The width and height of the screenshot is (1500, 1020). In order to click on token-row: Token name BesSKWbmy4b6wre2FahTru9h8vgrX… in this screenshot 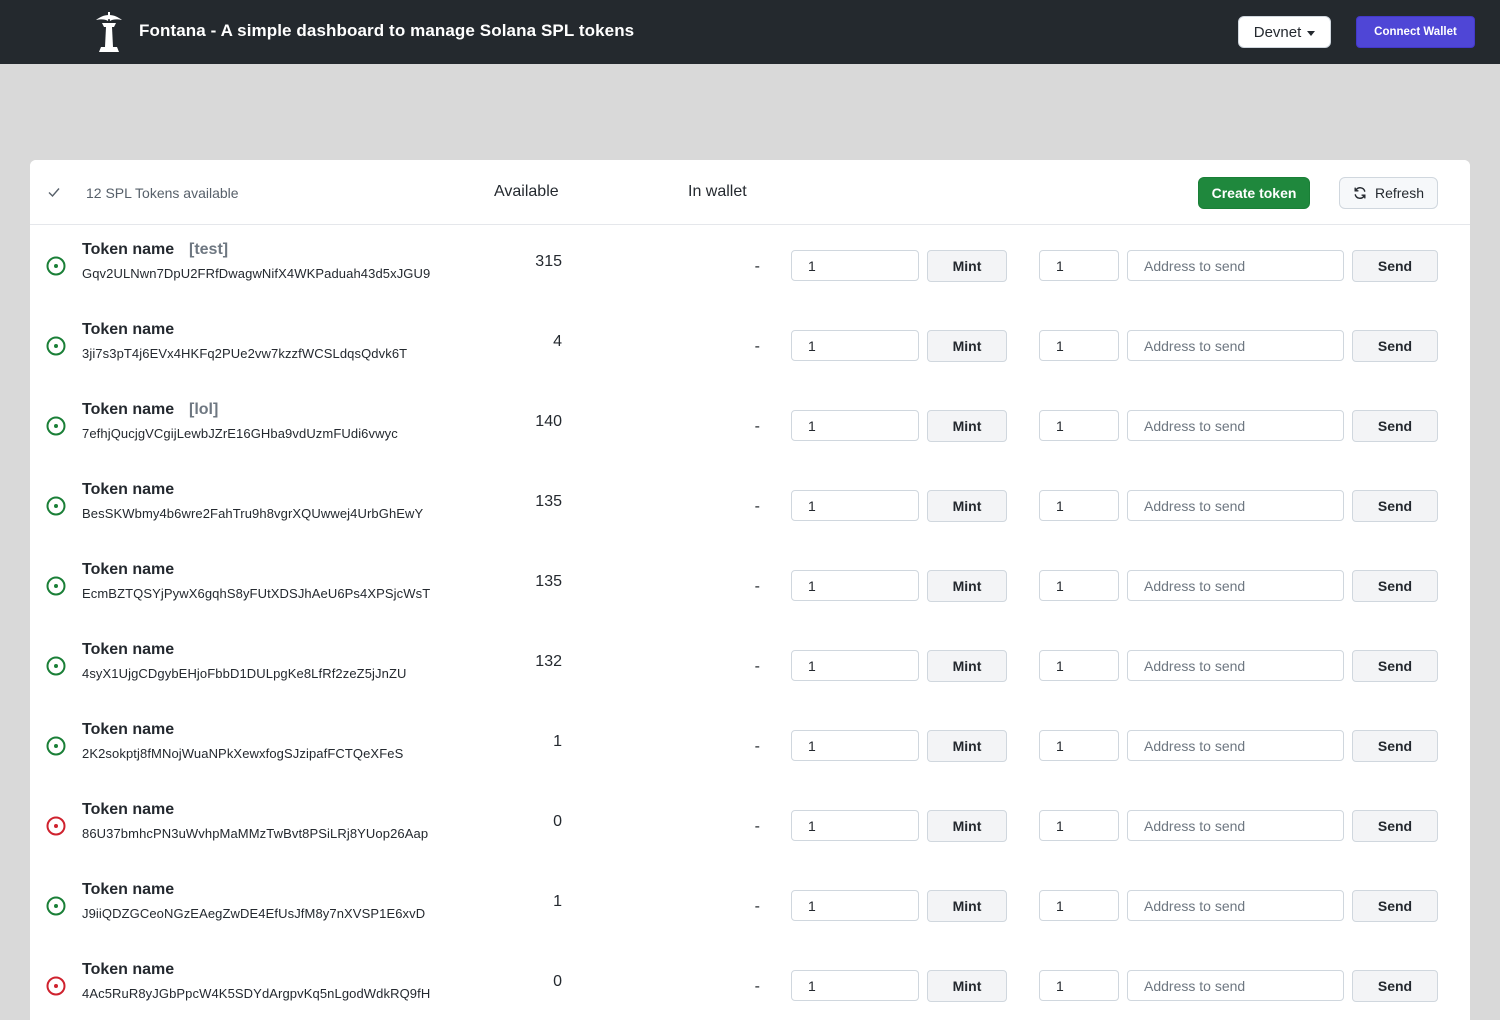, I will do `click(750, 505)`.